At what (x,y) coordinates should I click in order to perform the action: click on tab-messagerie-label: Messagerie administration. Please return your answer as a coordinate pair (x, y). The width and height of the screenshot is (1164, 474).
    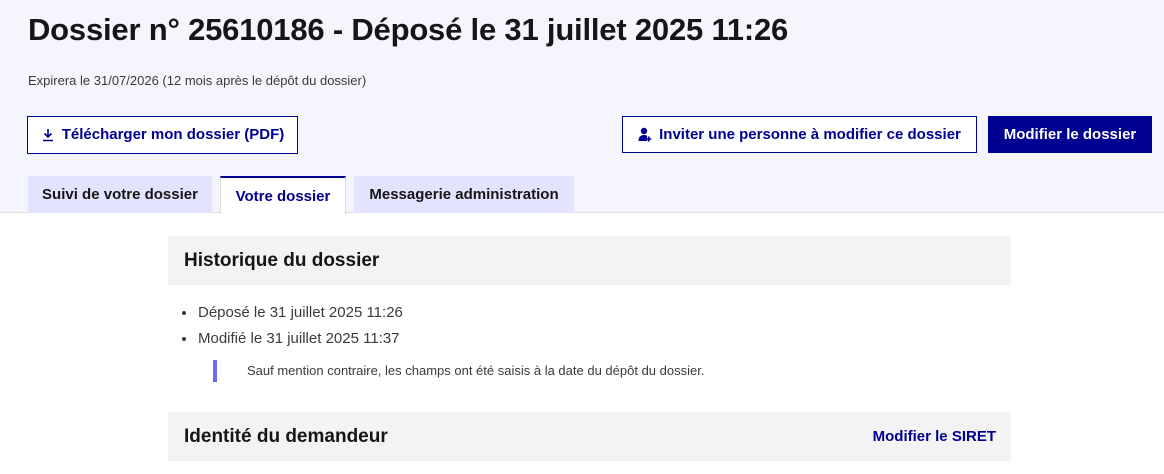
    Looking at the image, I should click on (464, 194).